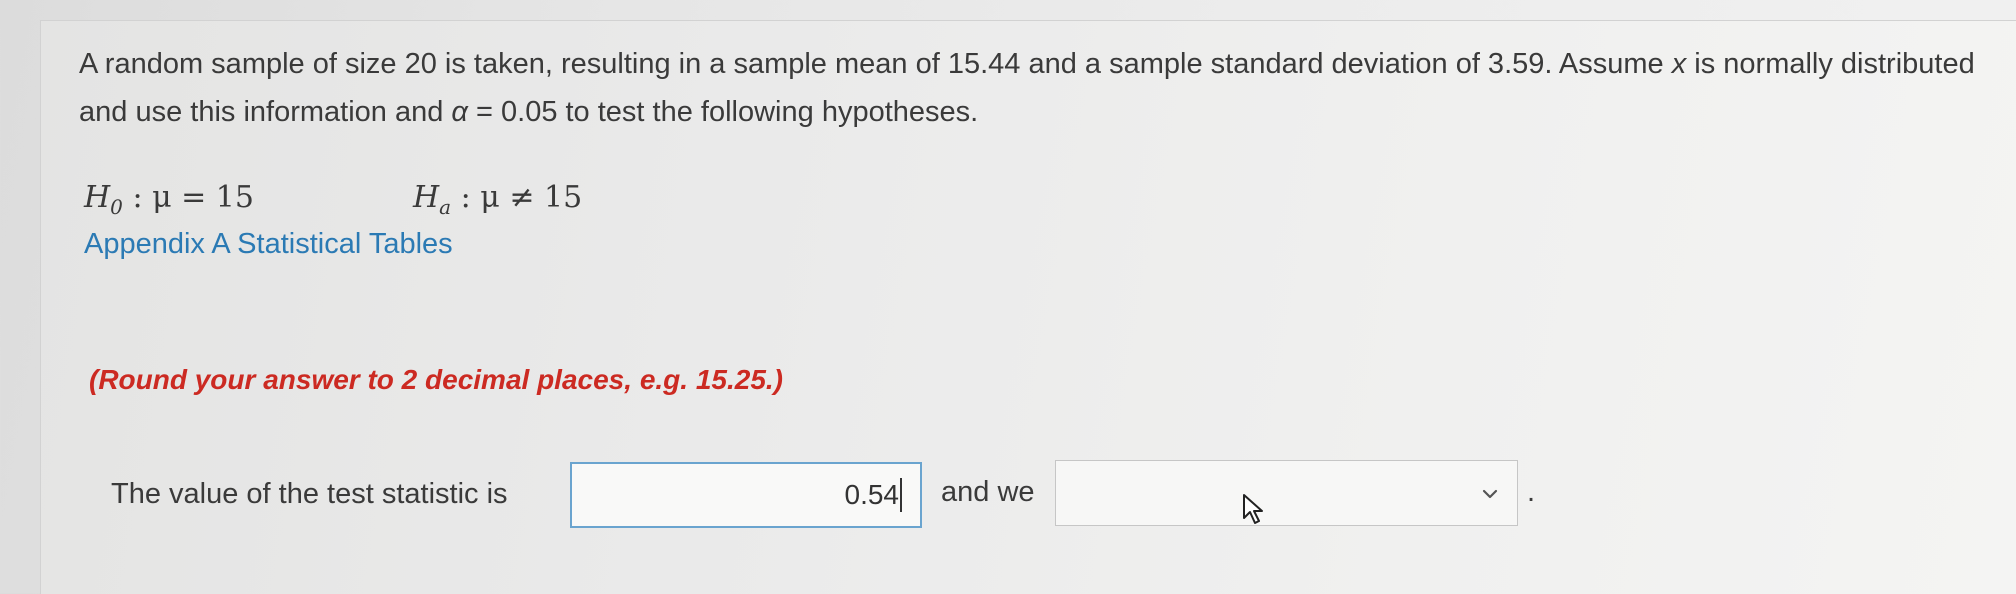 The width and height of the screenshot is (2016, 594). What do you see at coordinates (309, 494) in the screenshot?
I see `test-statistic-label: The value of the test statistic is` at bounding box center [309, 494].